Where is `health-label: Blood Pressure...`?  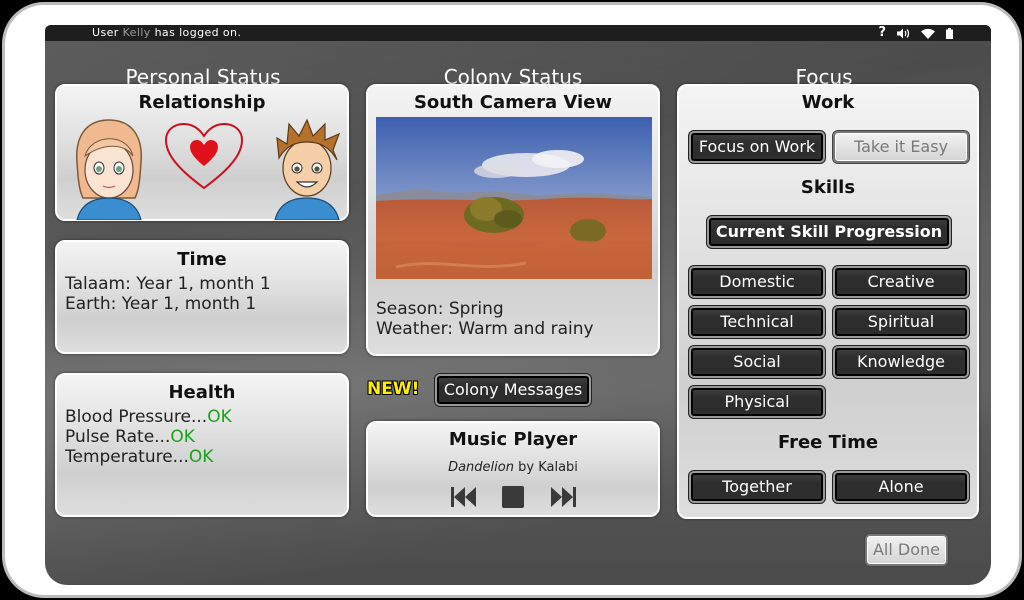
health-label: Blood Pressure... is located at coordinates (136, 417).